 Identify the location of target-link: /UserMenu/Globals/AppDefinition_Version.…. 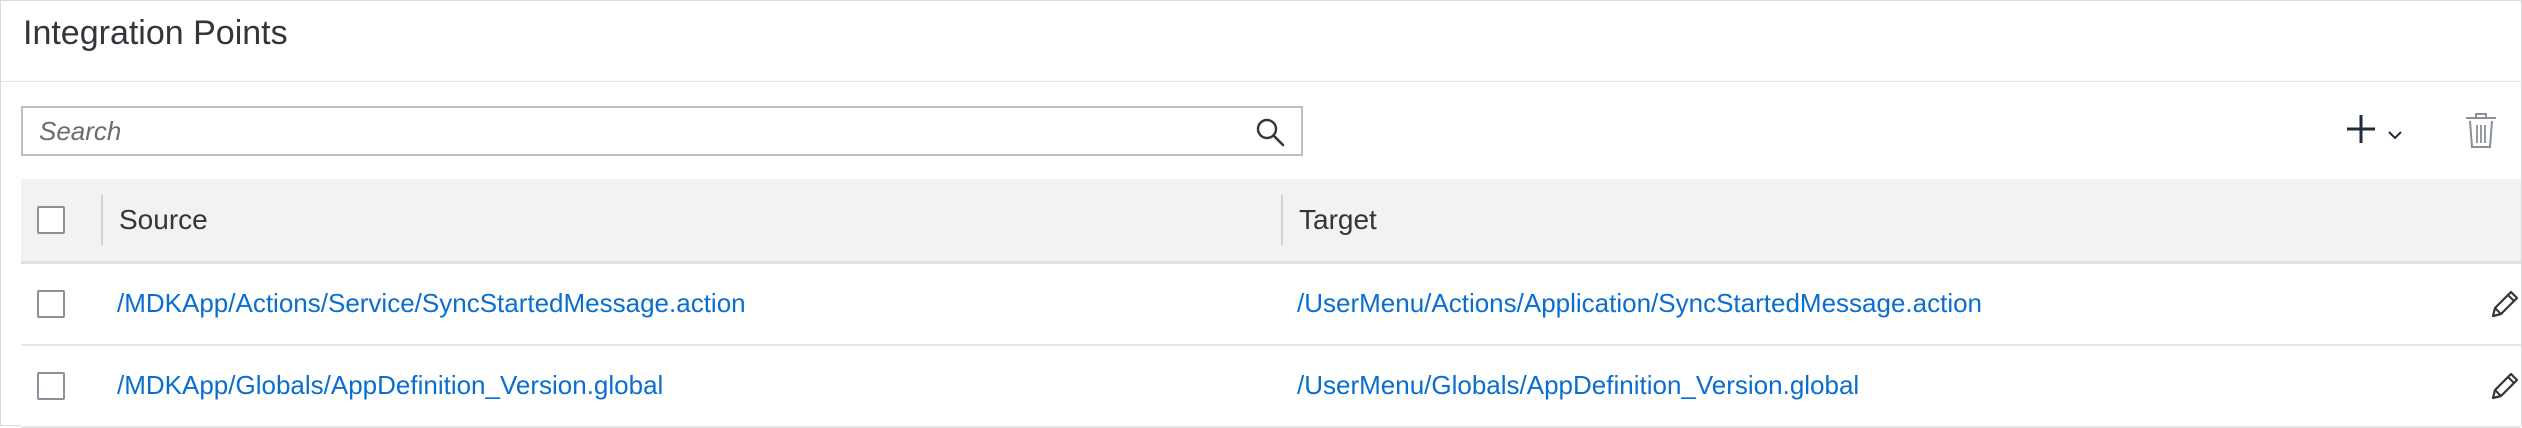
(1578, 385).